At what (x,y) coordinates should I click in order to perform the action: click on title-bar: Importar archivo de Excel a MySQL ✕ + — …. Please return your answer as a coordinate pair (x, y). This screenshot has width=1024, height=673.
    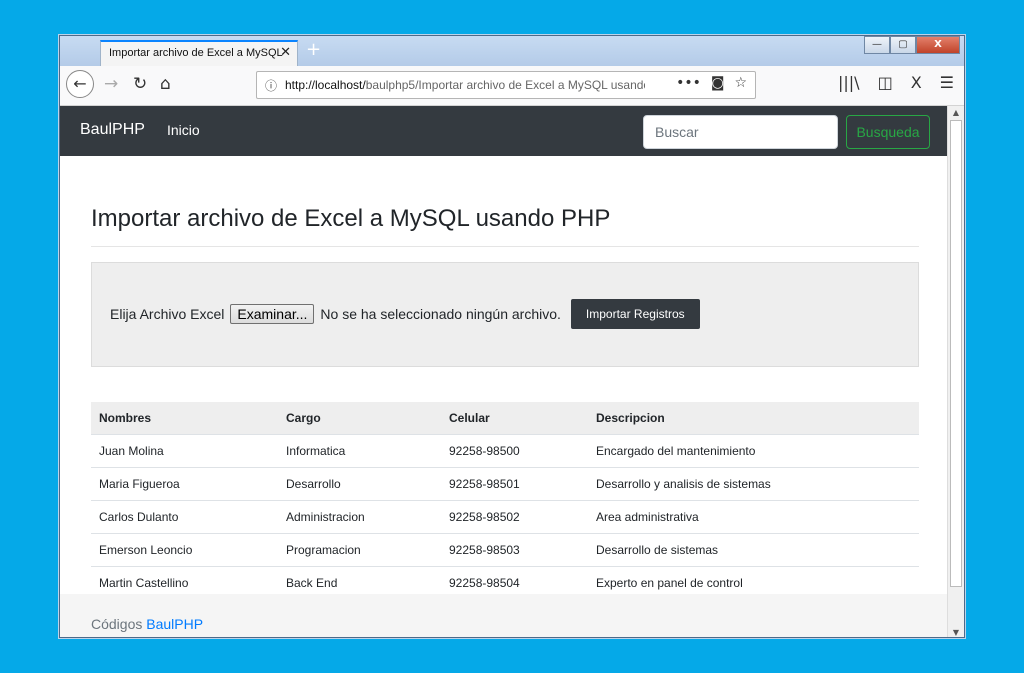
    Looking at the image, I should click on (512, 51).